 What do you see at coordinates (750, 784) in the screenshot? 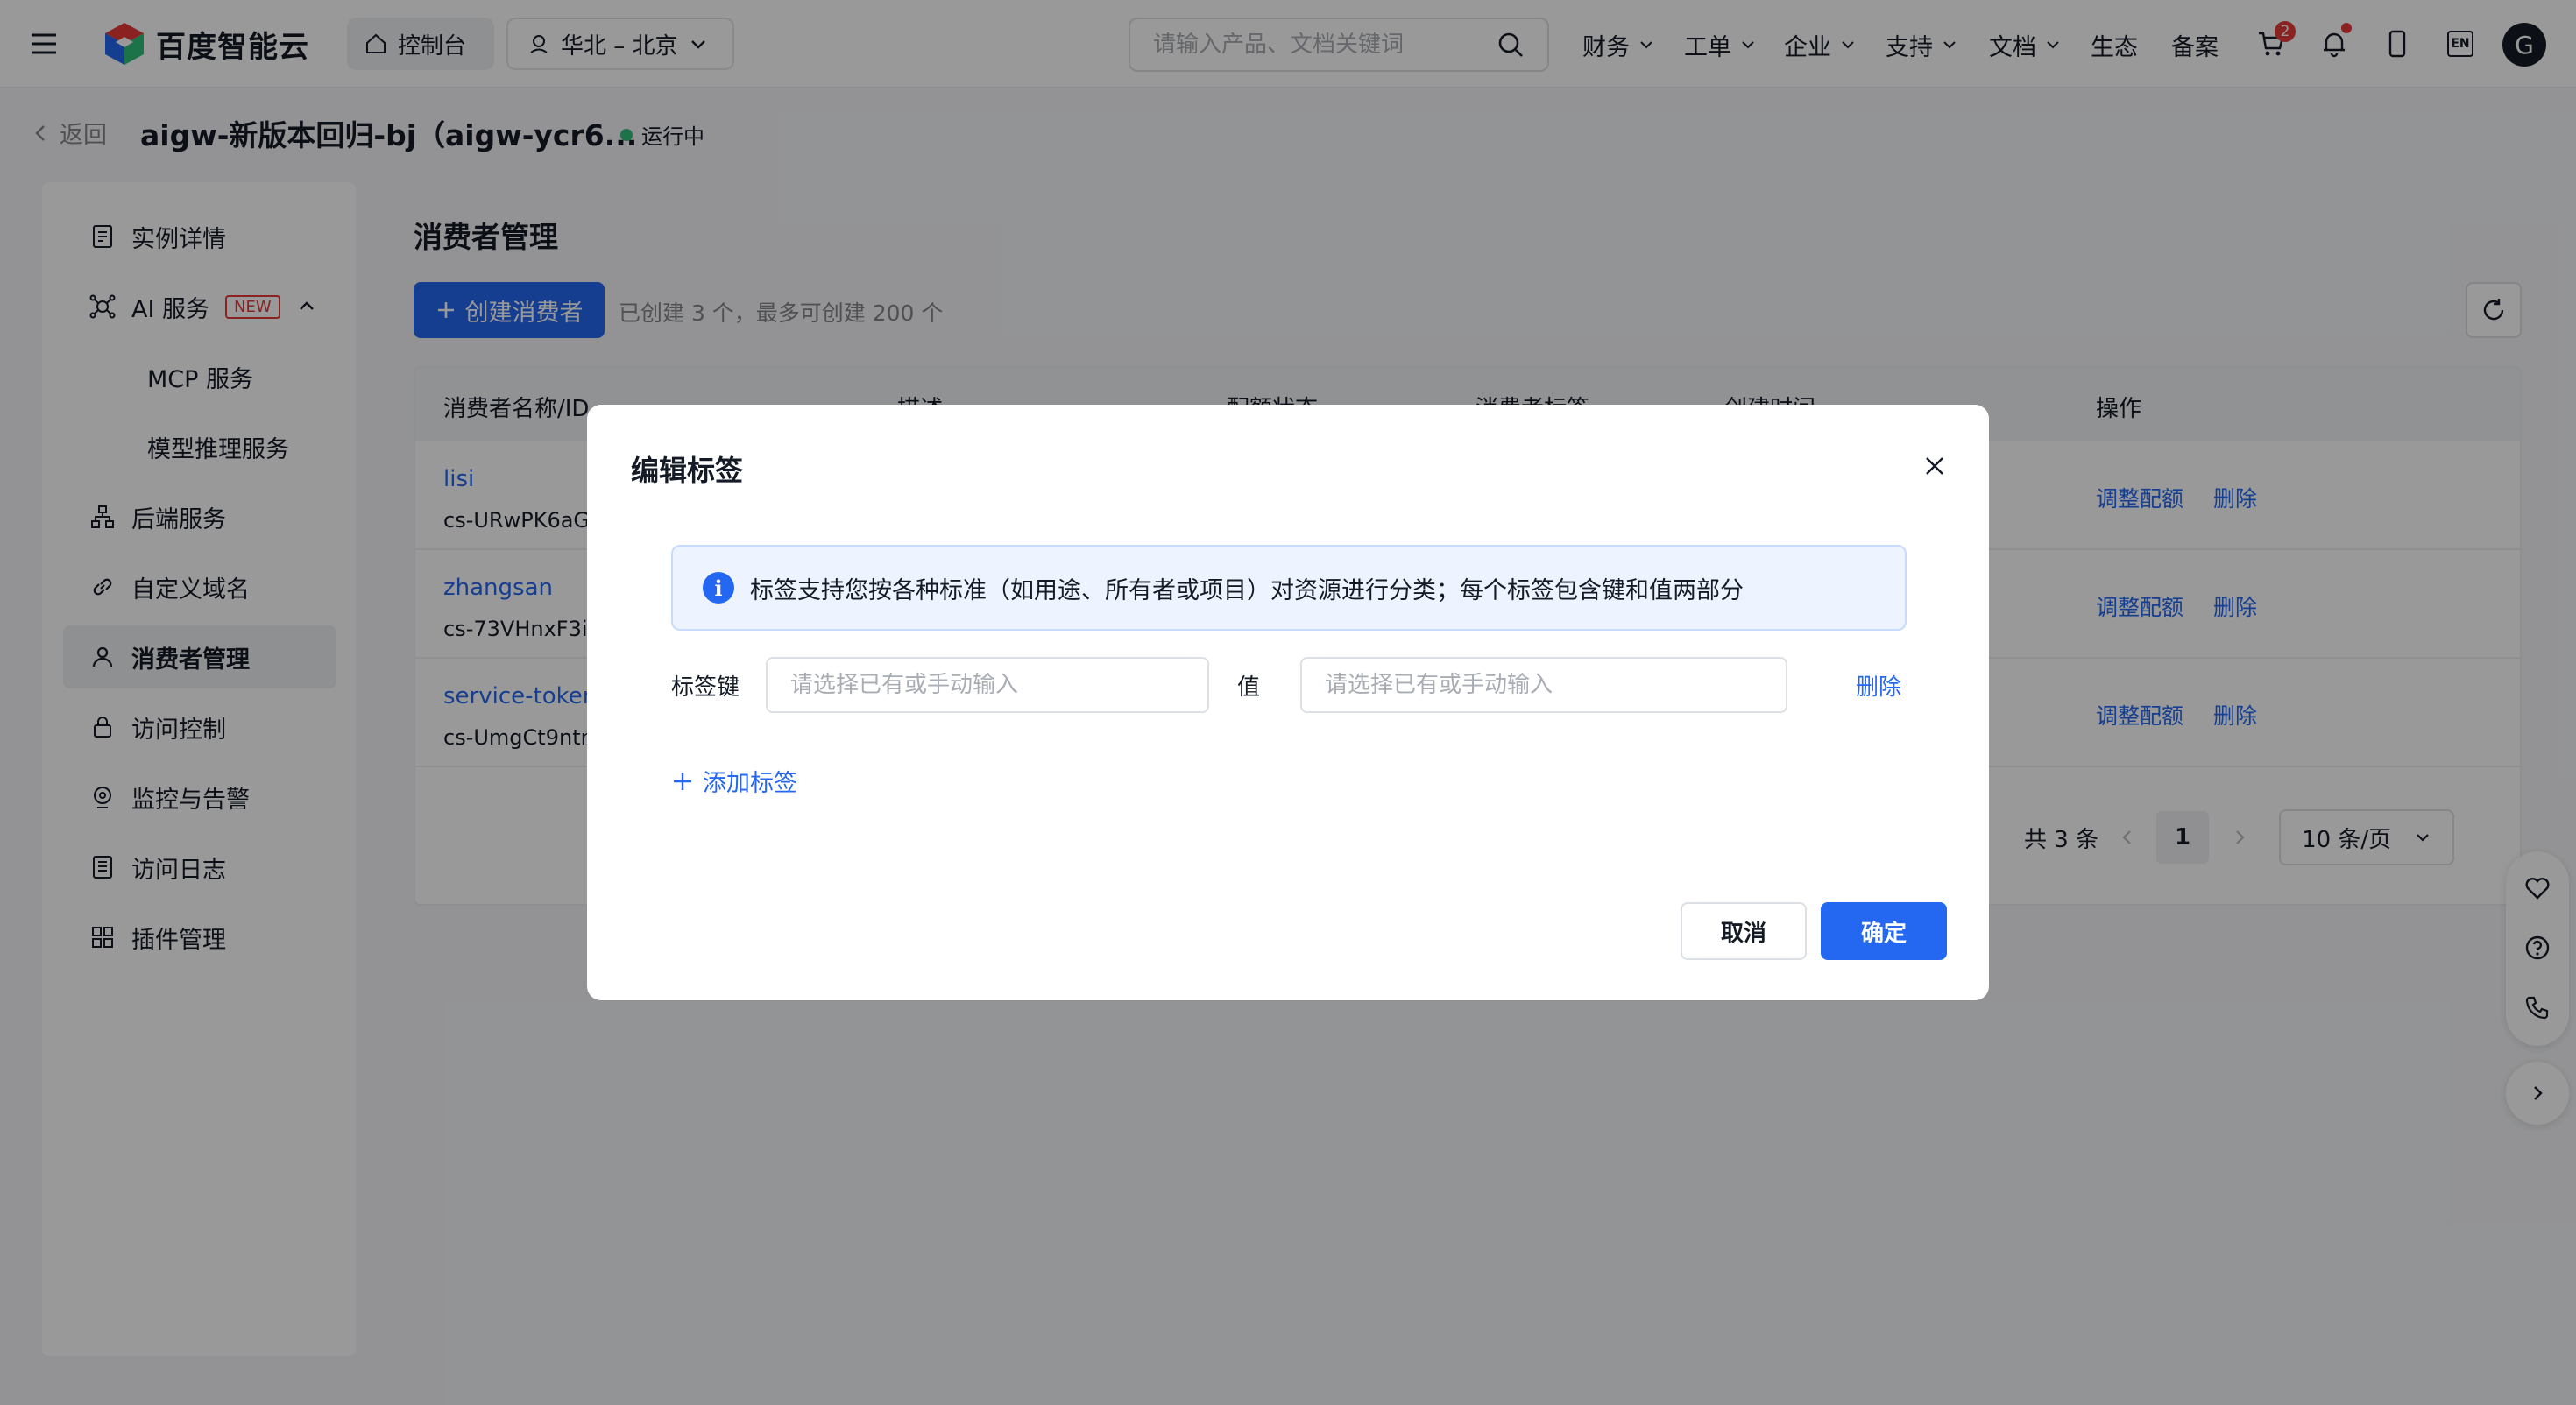
I see `add-tag-label: 添加标签` at bounding box center [750, 784].